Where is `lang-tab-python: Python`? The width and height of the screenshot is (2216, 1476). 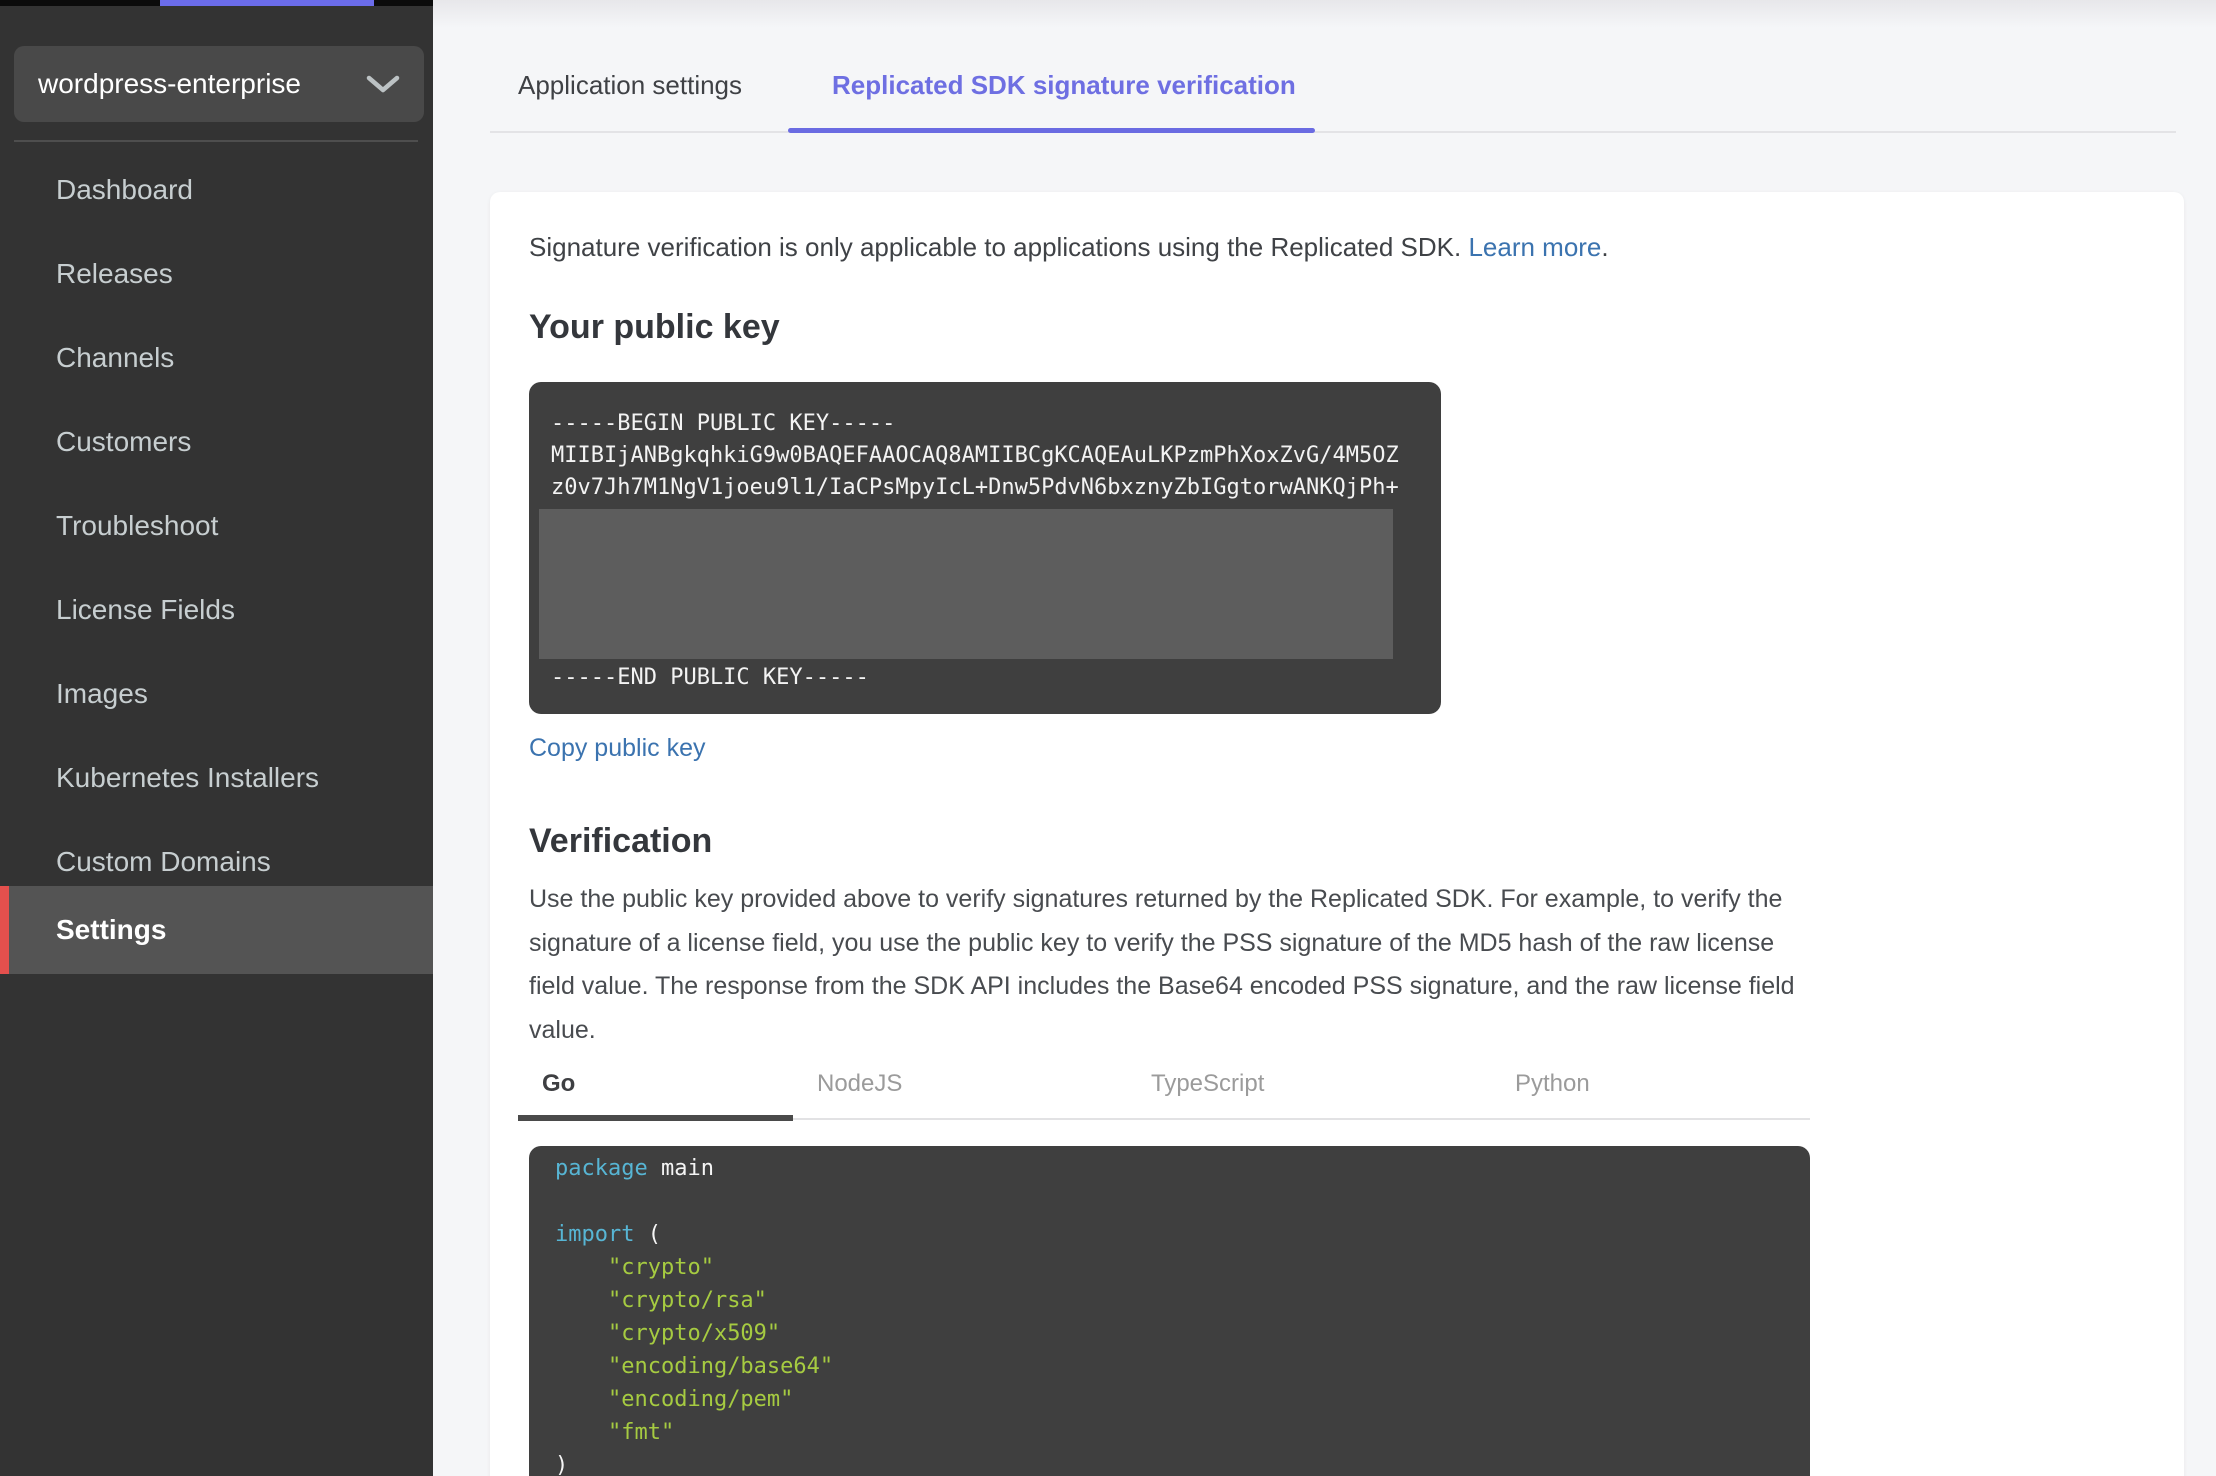 lang-tab-python: Python is located at coordinates (1552, 1084).